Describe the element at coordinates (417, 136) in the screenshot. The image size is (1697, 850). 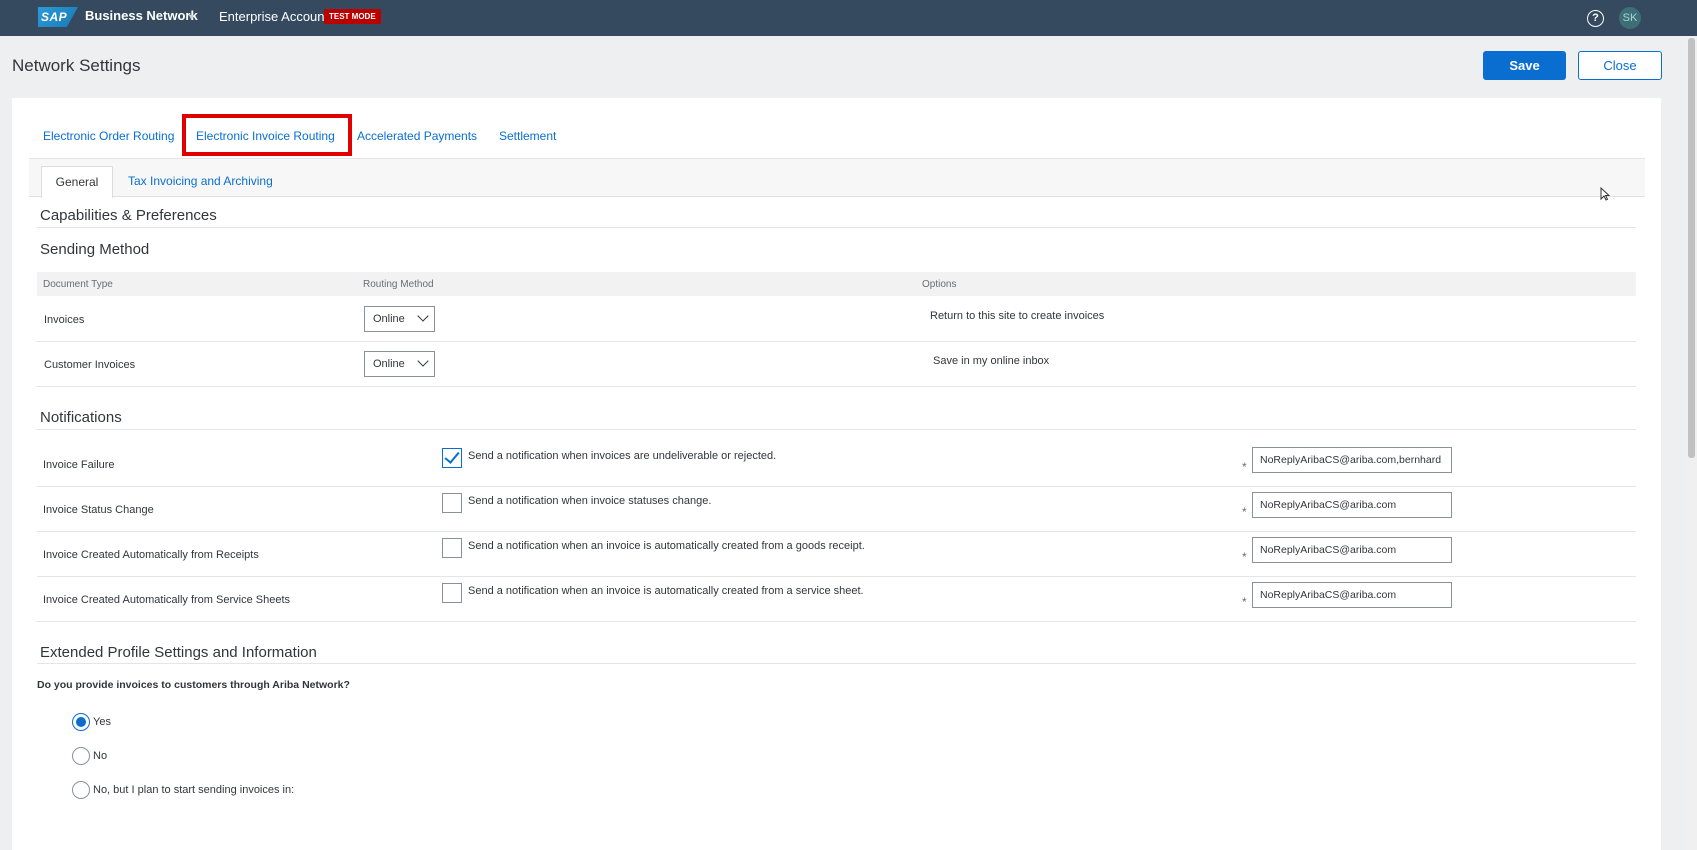
I see `tab-accelerated-payments: Accelerated Payments` at that location.